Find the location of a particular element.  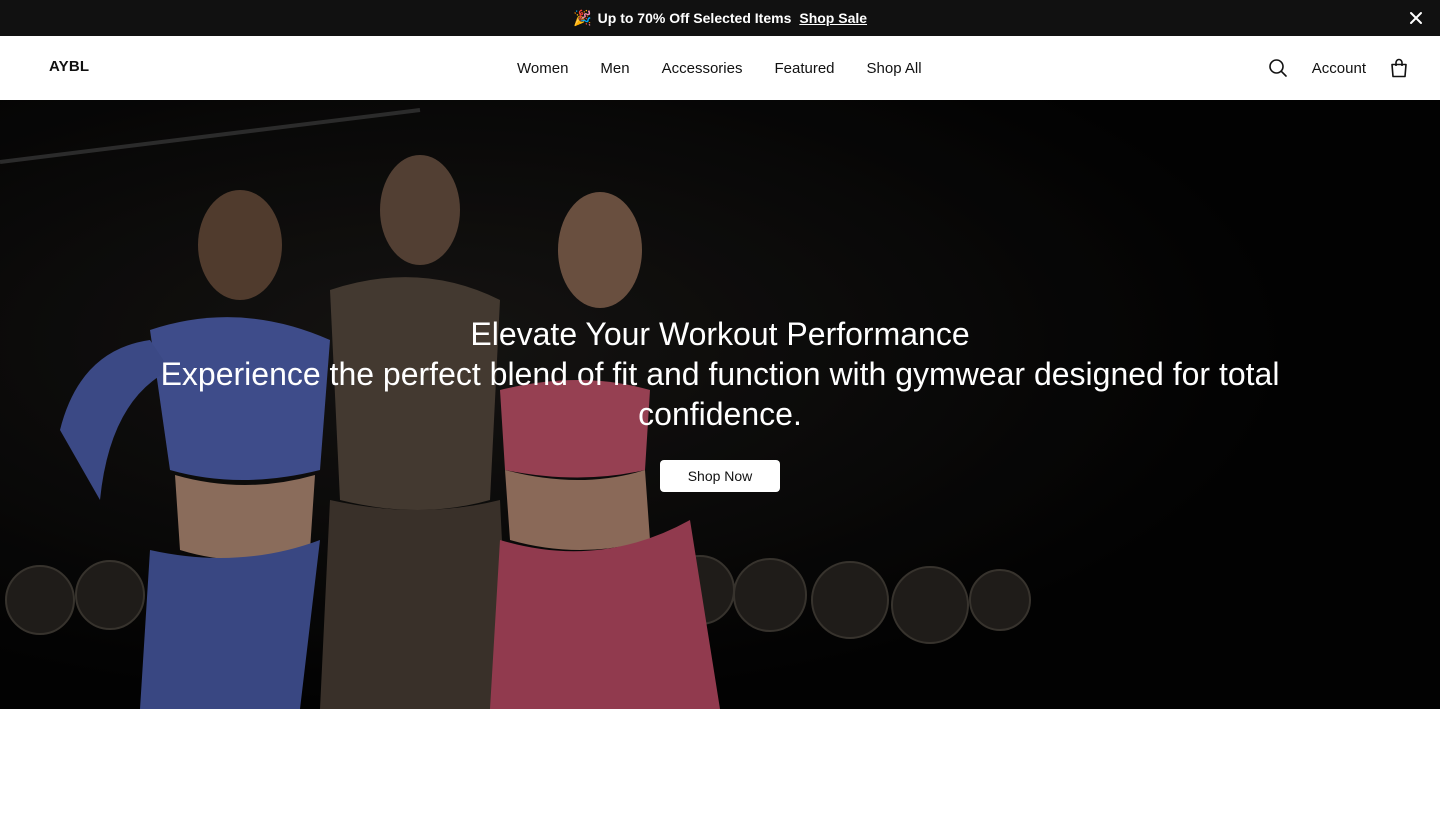

hero-title: Elevate Your Workout Performance is located at coordinates (720, 334).